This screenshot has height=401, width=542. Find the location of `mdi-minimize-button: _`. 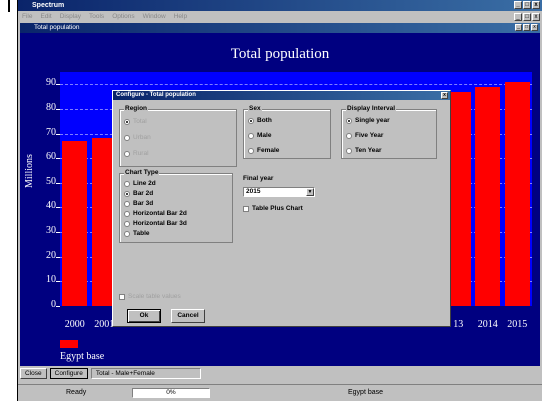

mdi-minimize-button: _ is located at coordinates (518, 17).